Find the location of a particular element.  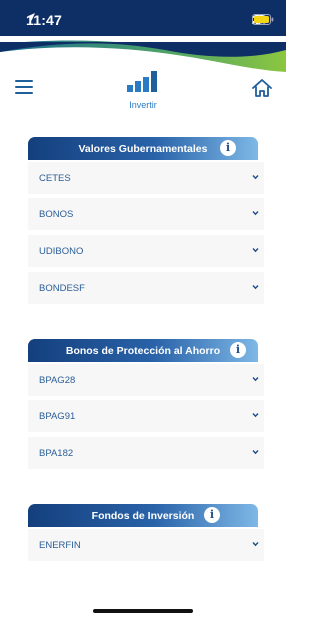

bar-chart-icon is located at coordinates (143, 84).